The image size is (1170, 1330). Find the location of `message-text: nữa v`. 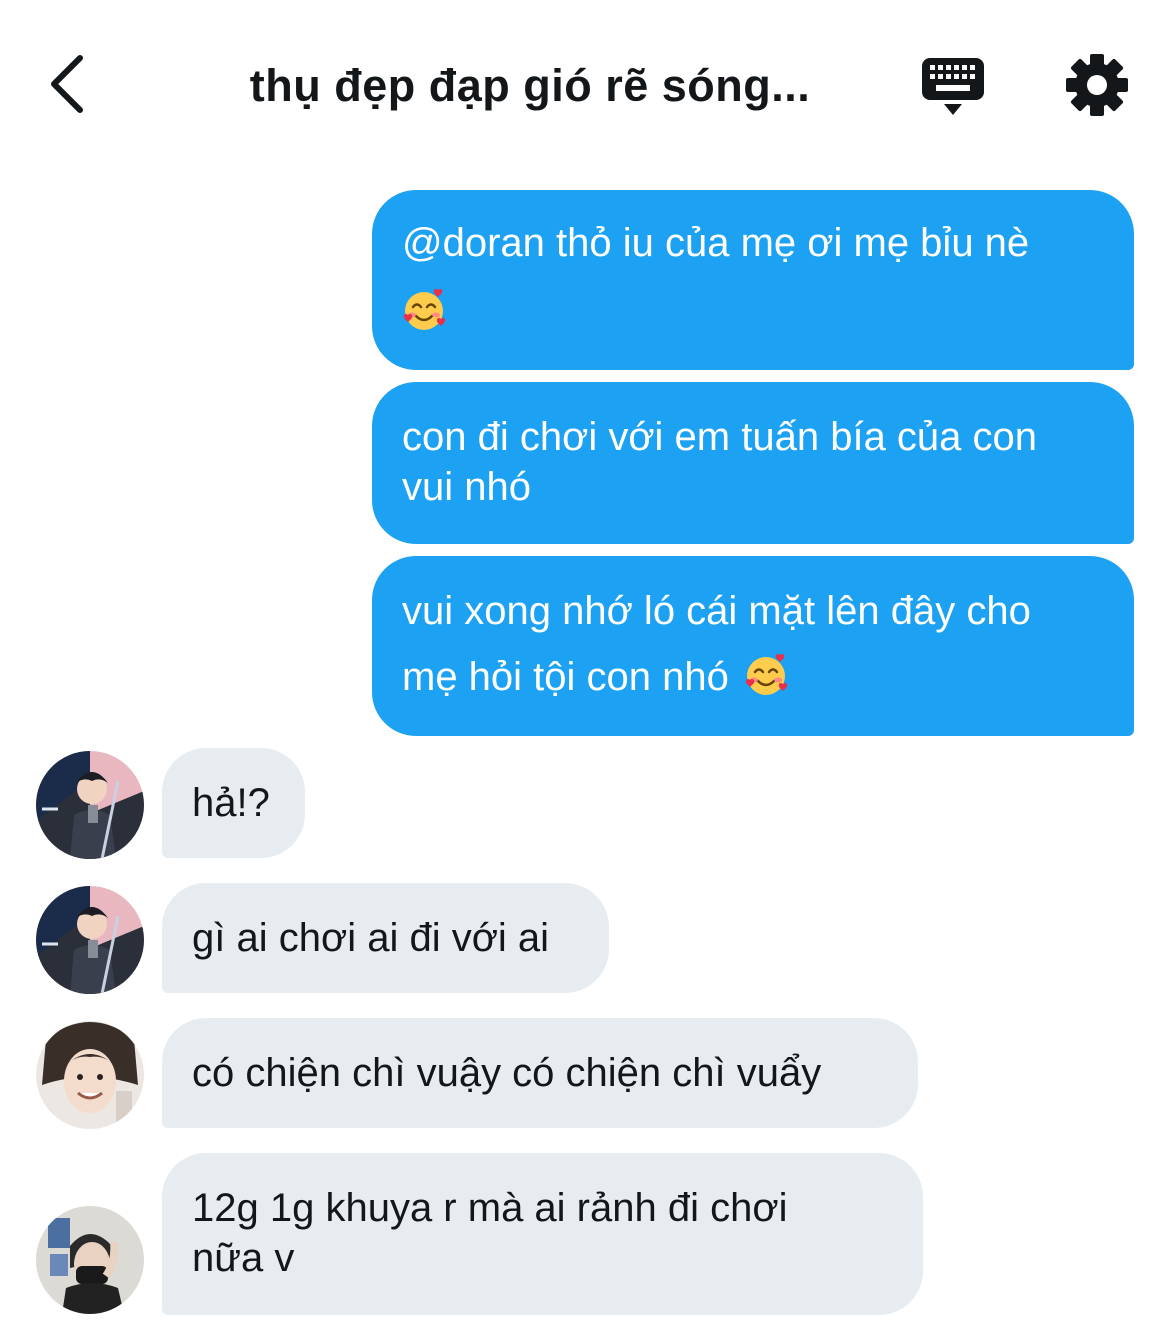

message-text: nữa v is located at coordinates (243, 1258).